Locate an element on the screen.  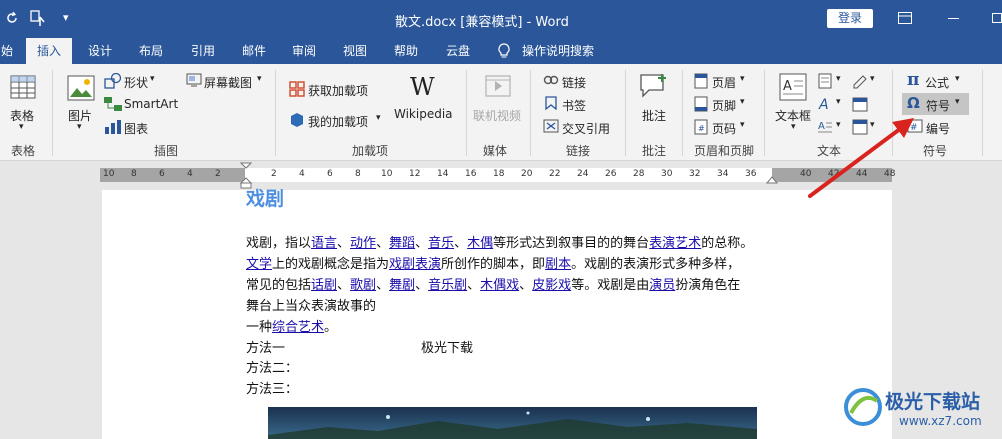
equation-dropdown-icon: ▾ is located at coordinates (957, 79).